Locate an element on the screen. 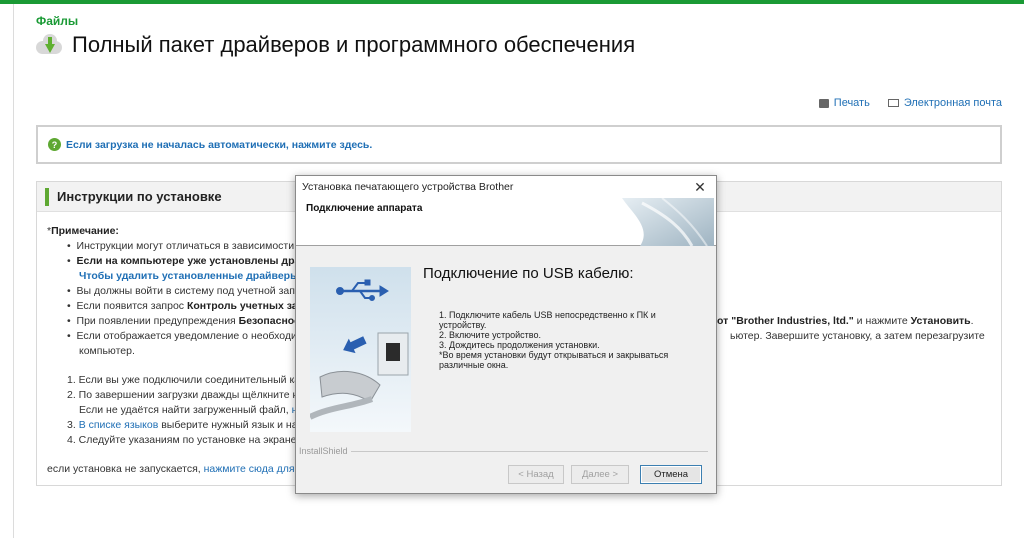  close-icon: ✕ is located at coordinates (700, 187).